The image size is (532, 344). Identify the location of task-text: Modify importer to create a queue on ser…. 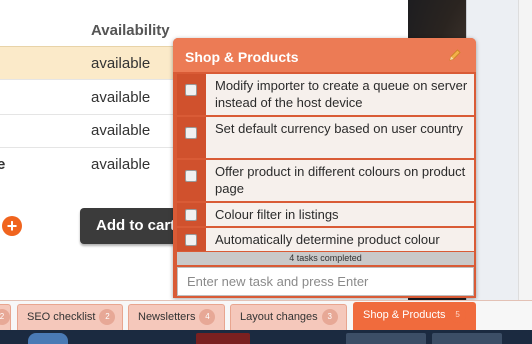
(341, 94).